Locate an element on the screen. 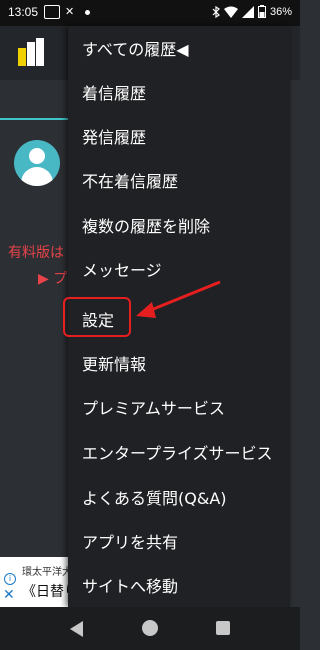 The image size is (320, 650). system-nav-bar is located at coordinates (150, 628).